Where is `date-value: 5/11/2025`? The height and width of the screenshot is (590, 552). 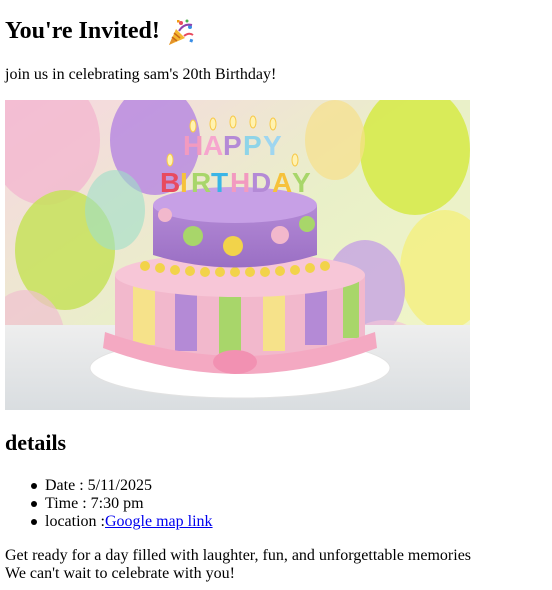 date-value: 5/11/2025 is located at coordinates (119, 485).